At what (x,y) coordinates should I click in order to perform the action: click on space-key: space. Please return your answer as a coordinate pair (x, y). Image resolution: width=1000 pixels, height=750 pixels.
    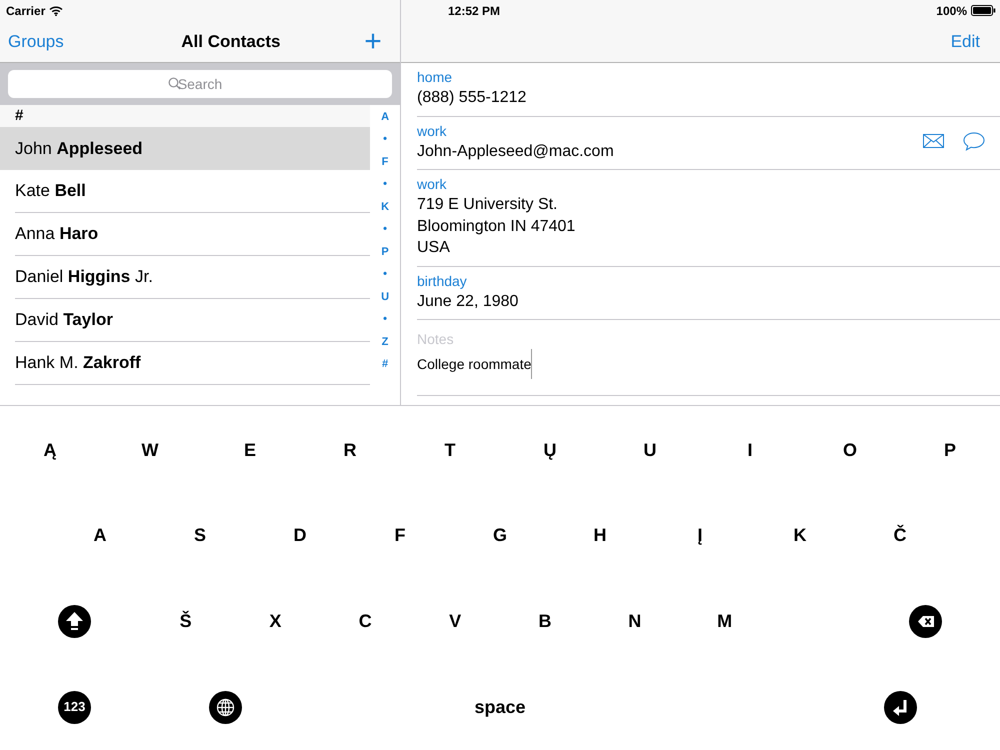
    Looking at the image, I should click on (500, 707).